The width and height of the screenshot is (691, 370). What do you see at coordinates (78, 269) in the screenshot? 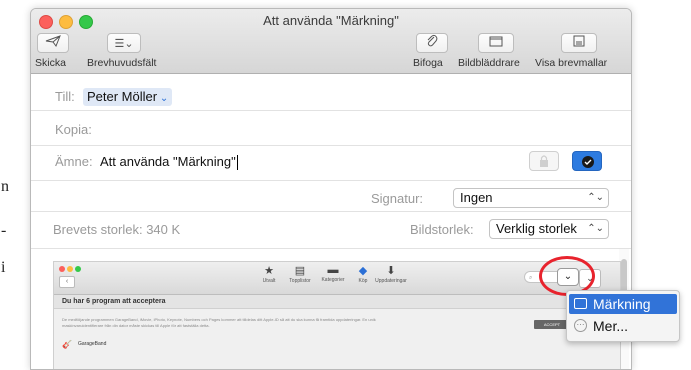
I see `preview-zoom-dot` at bounding box center [78, 269].